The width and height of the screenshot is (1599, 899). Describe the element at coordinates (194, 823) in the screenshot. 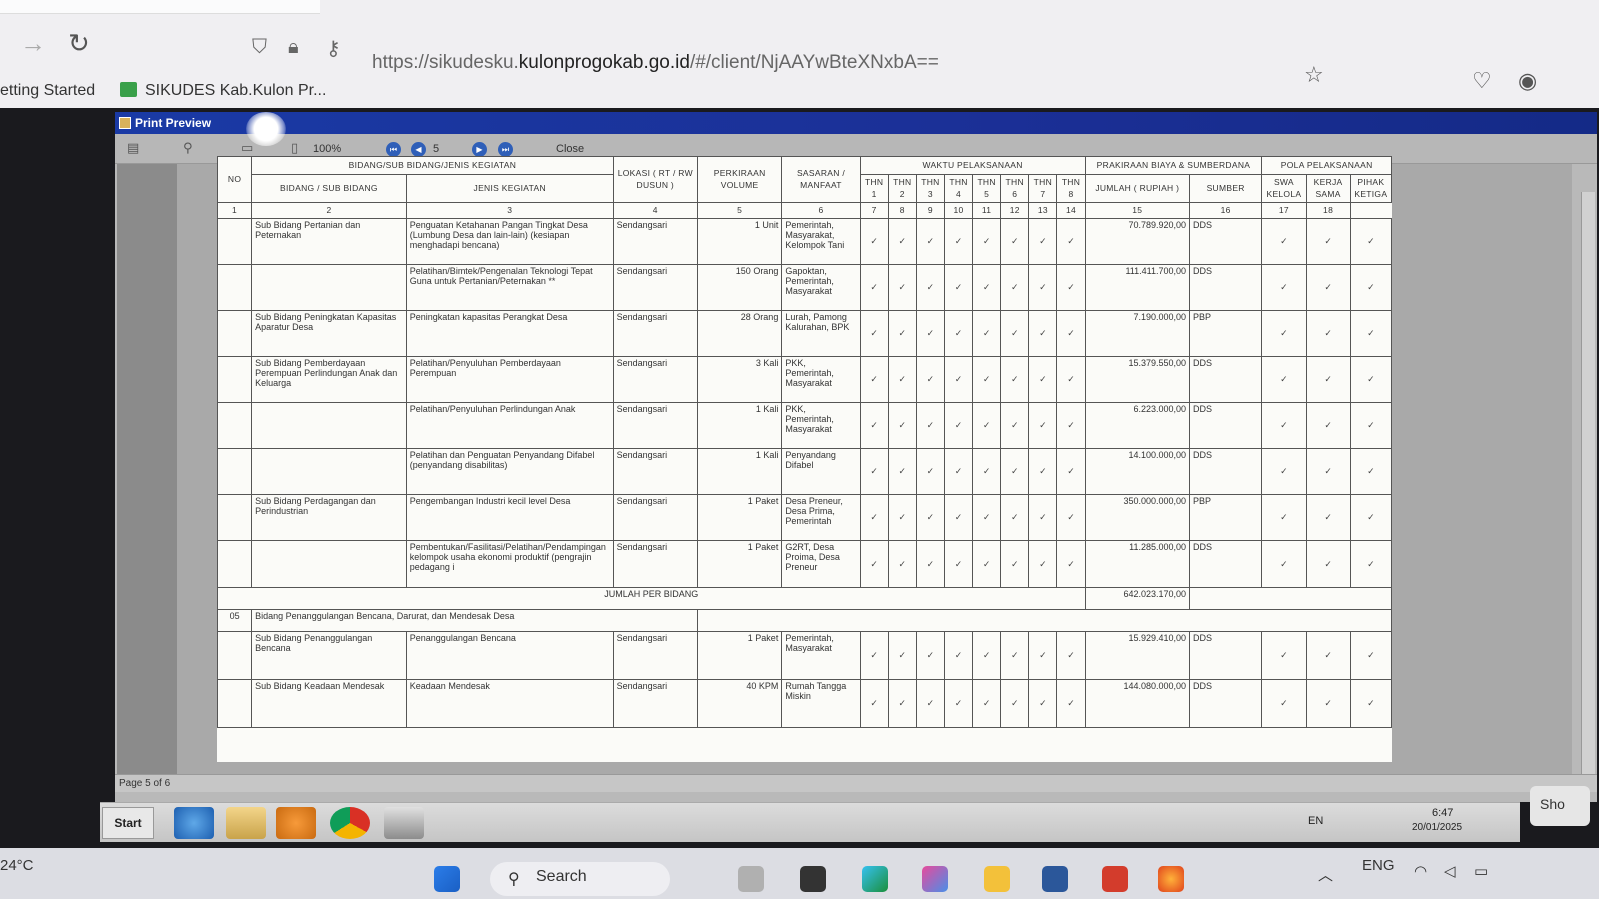

I see `ie-icon` at that location.